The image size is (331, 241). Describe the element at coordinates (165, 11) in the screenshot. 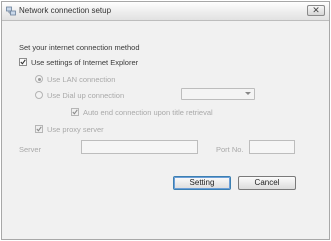

I see `title-bar: Network connection setup ✕` at that location.